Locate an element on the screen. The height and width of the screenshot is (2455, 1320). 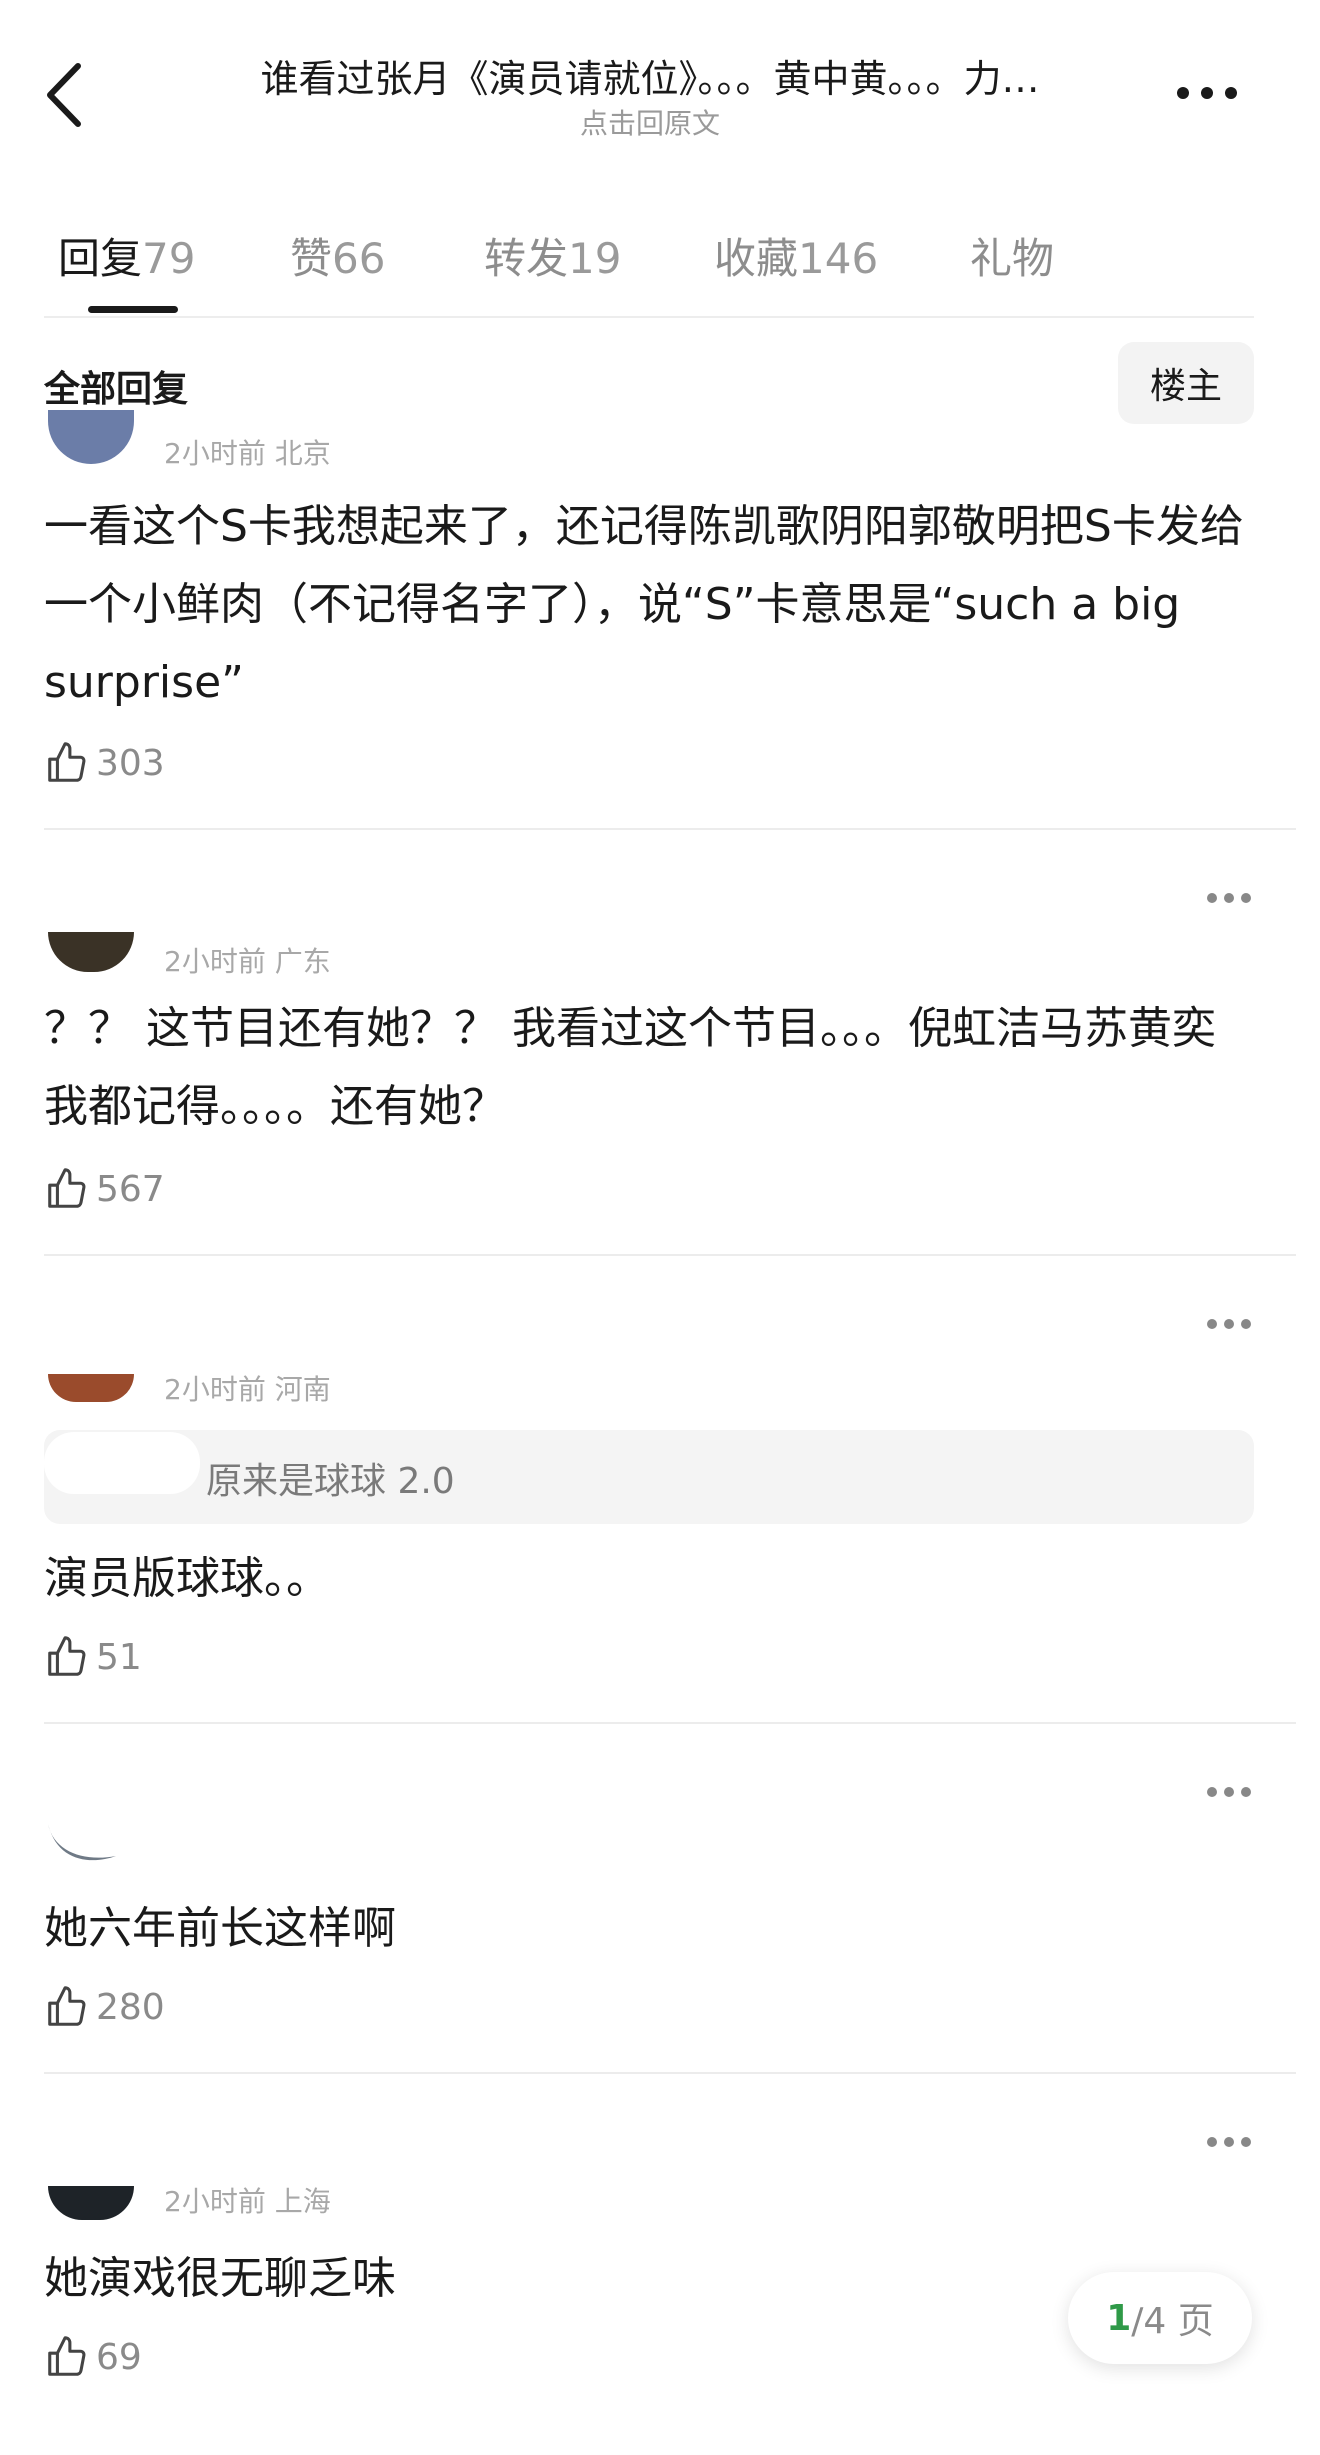
comment-meta: 2小时前 广东 is located at coordinates (247, 961).